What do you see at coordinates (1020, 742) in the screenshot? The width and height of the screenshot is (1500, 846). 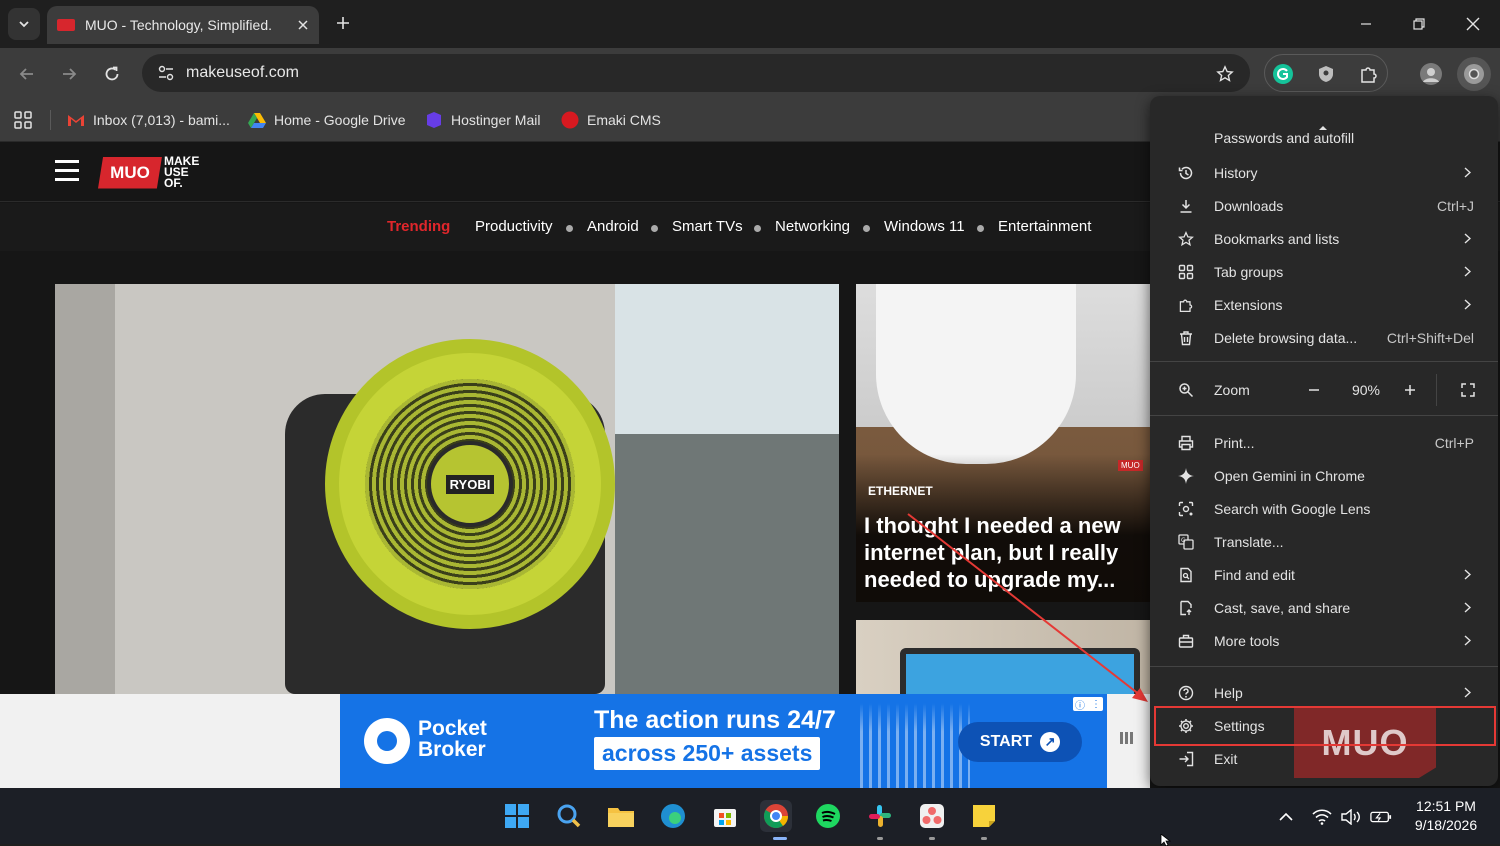 I see `ad-start-button: START ↗` at bounding box center [1020, 742].